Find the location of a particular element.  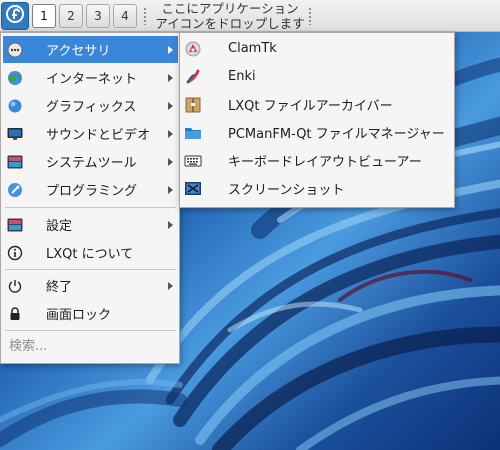

menu-item-lock-screen: 画面ロック is located at coordinates (90, 313).